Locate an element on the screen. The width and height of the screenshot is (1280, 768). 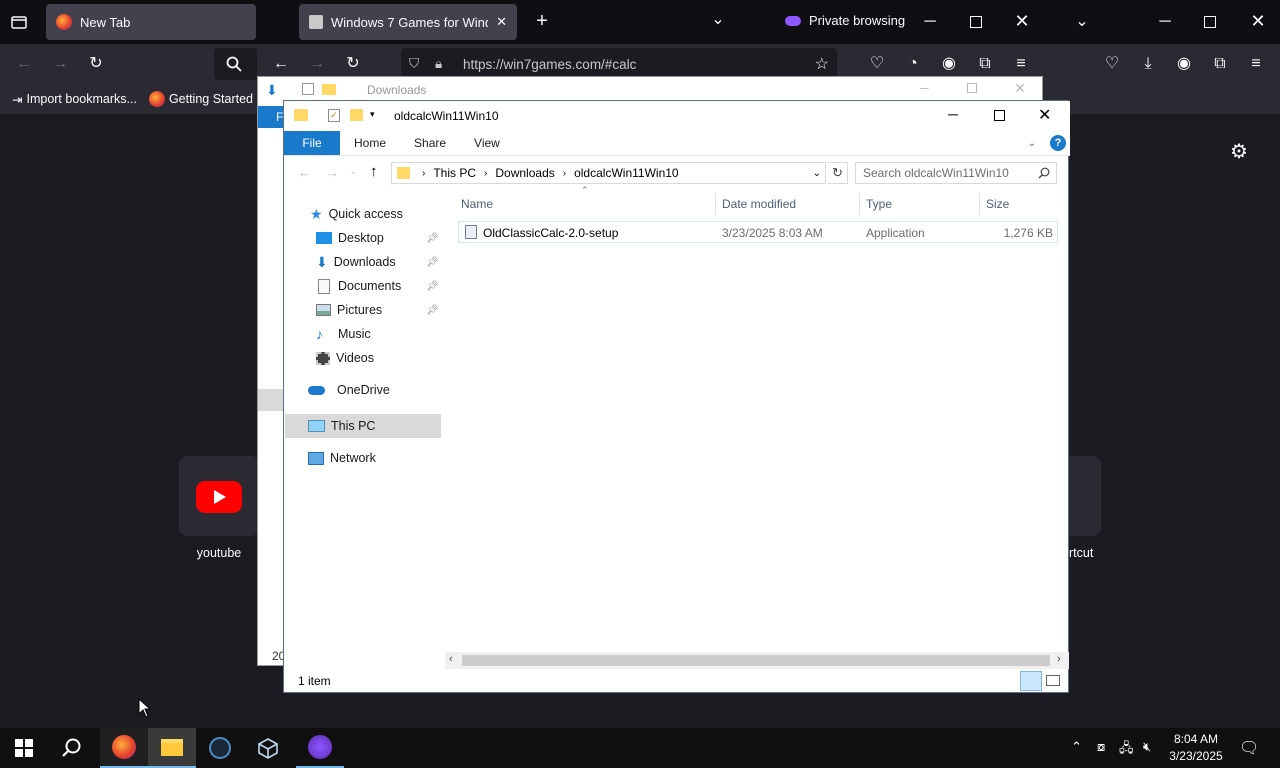
url-text: https://win7games.com/#calc is located at coordinates (549, 64).